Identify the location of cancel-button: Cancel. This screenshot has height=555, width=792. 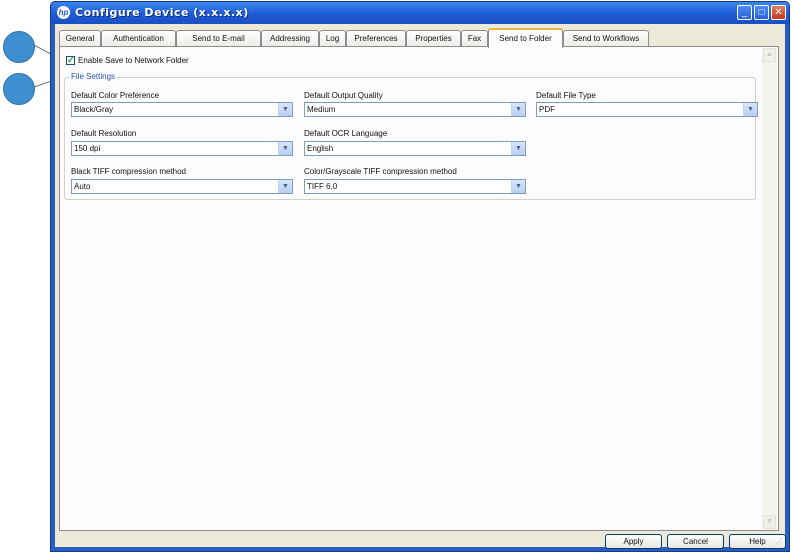
(695, 541).